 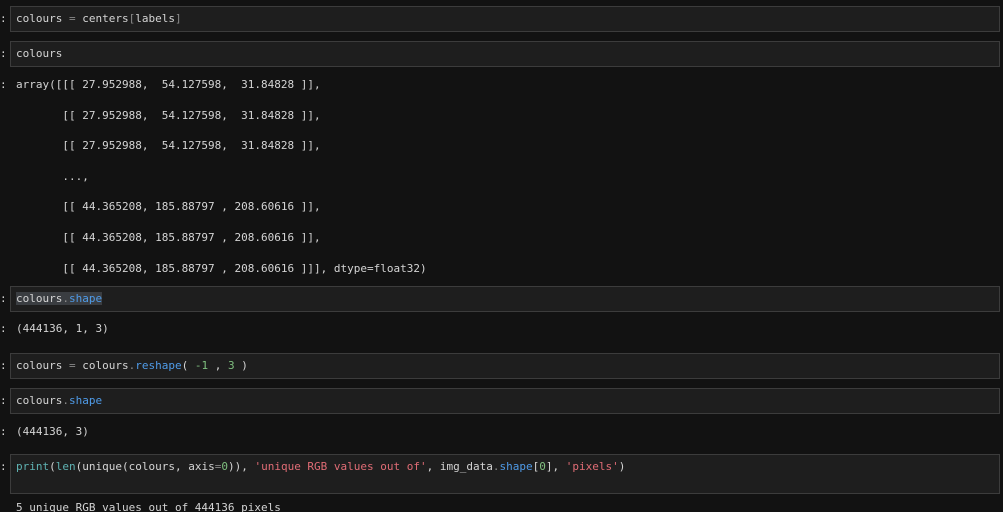 What do you see at coordinates (62, 328) in the screenshot?
I see `output-shape: (444136, 1, 3)` at bounding box center [62, 328].